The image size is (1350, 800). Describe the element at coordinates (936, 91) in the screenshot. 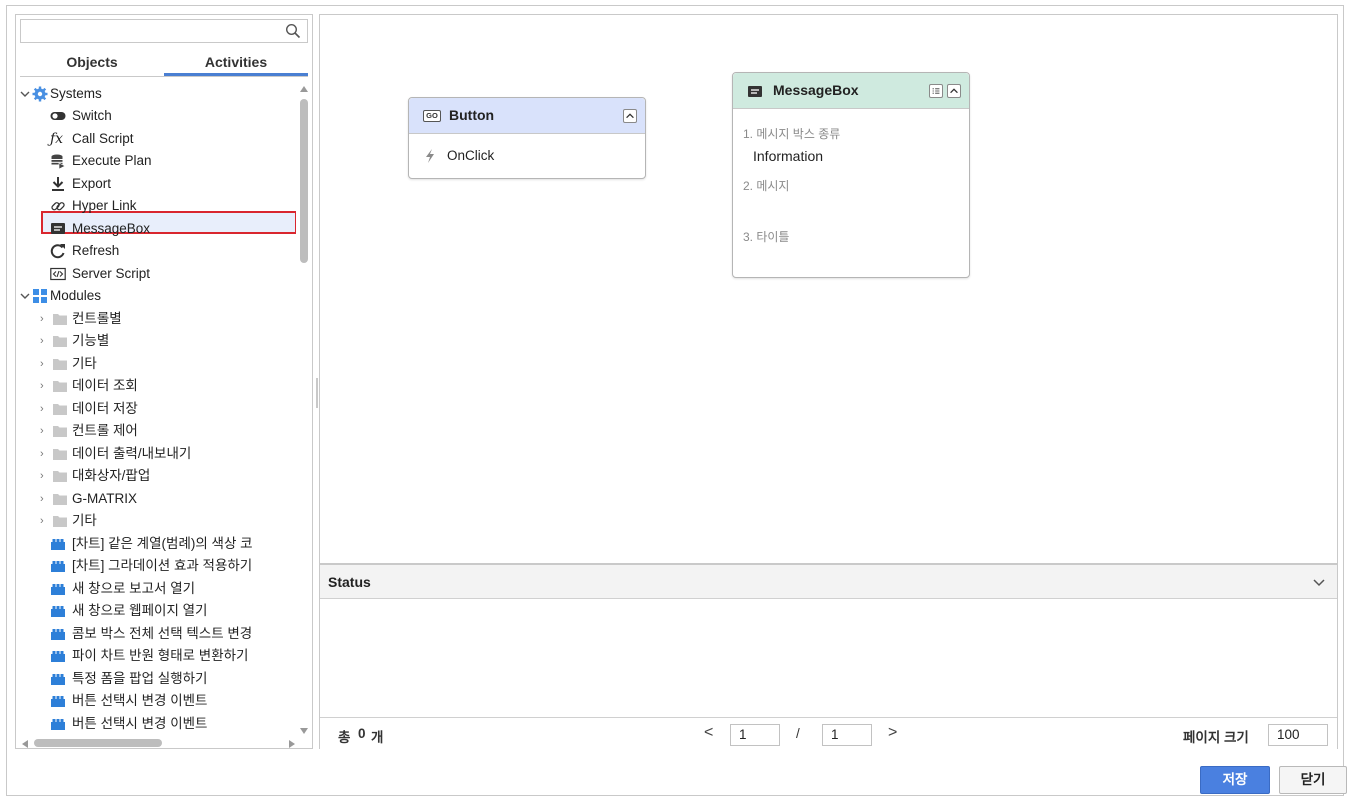

I see `list-view-icon` at that location.